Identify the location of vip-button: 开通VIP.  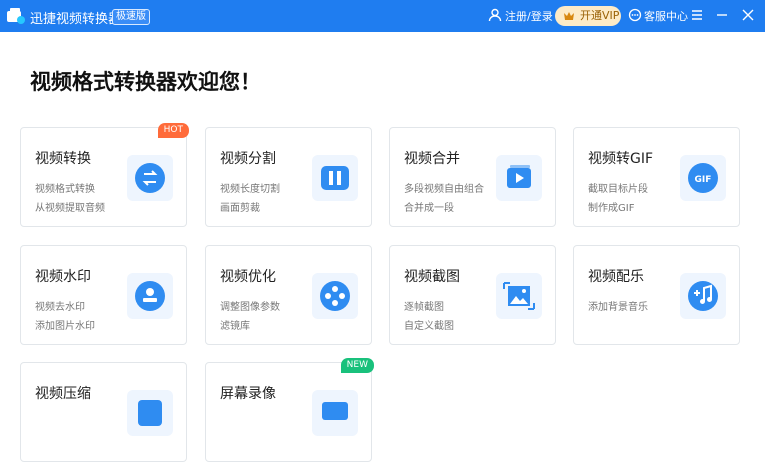
(588, 16).